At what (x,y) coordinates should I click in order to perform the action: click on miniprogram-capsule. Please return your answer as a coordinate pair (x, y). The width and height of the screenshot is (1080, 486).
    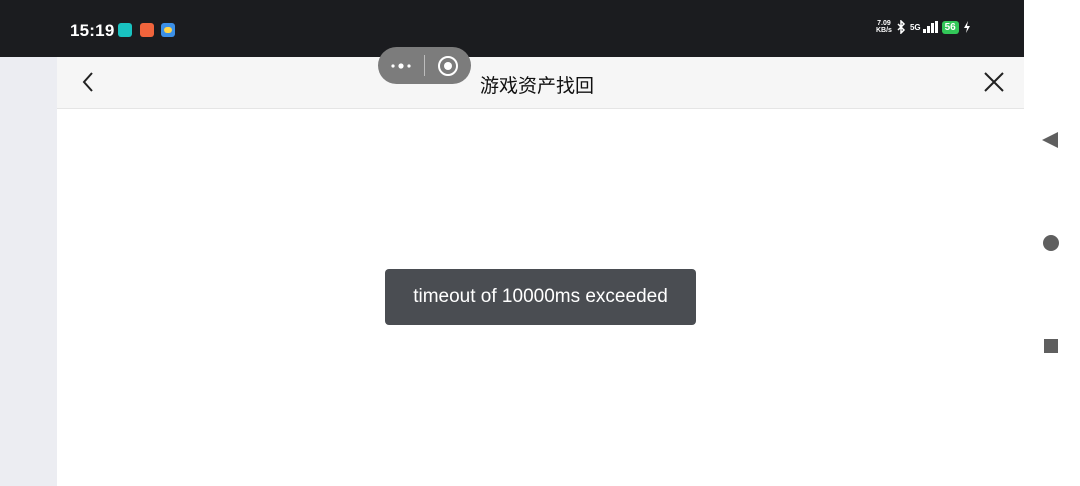
    Looking at the image, I should click on (424, 65).